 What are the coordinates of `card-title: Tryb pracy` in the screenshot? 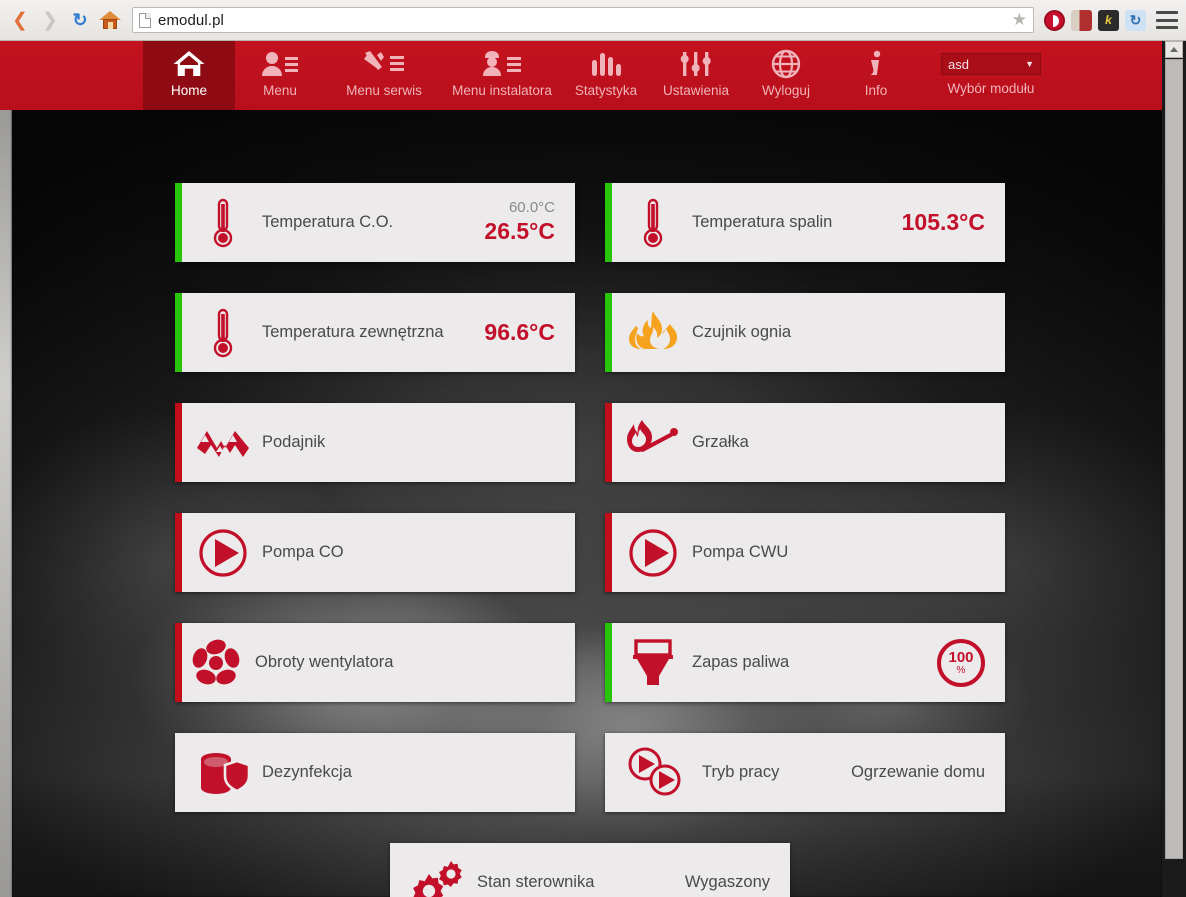 It's located at (741, 772).